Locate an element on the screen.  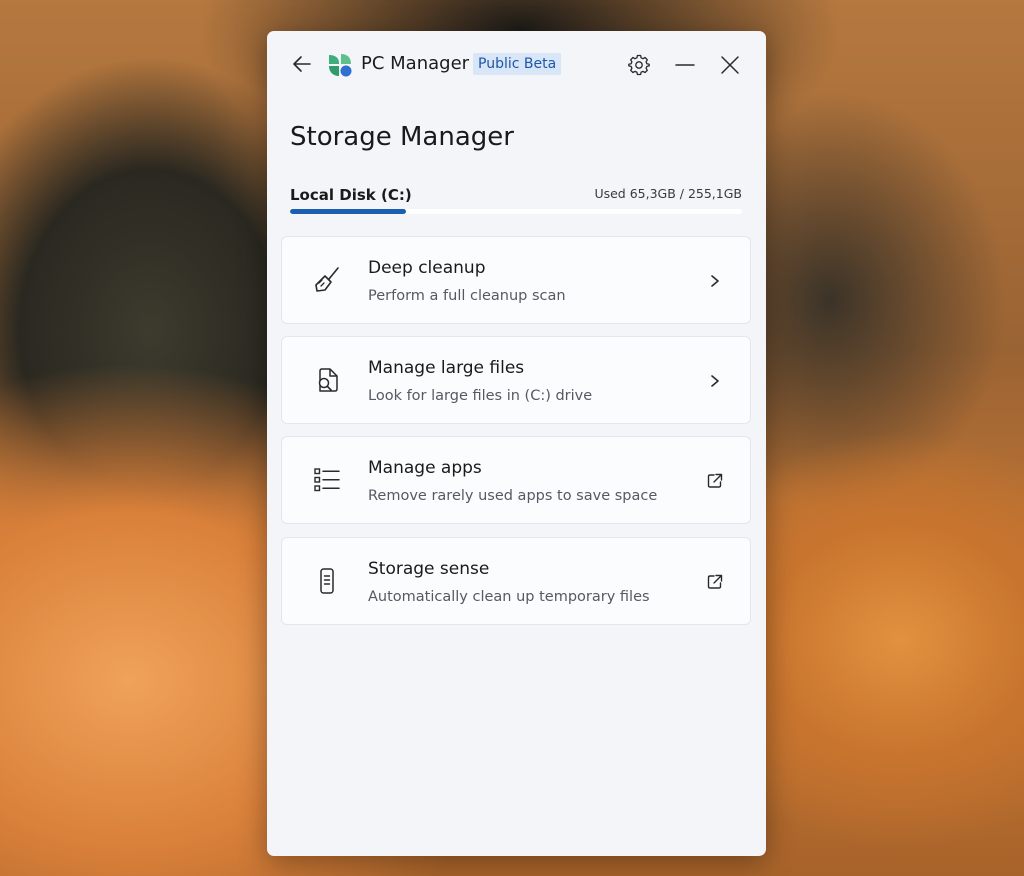
card-subtitle: Automatically clean up temporary files is located at coordinates (509, 597).